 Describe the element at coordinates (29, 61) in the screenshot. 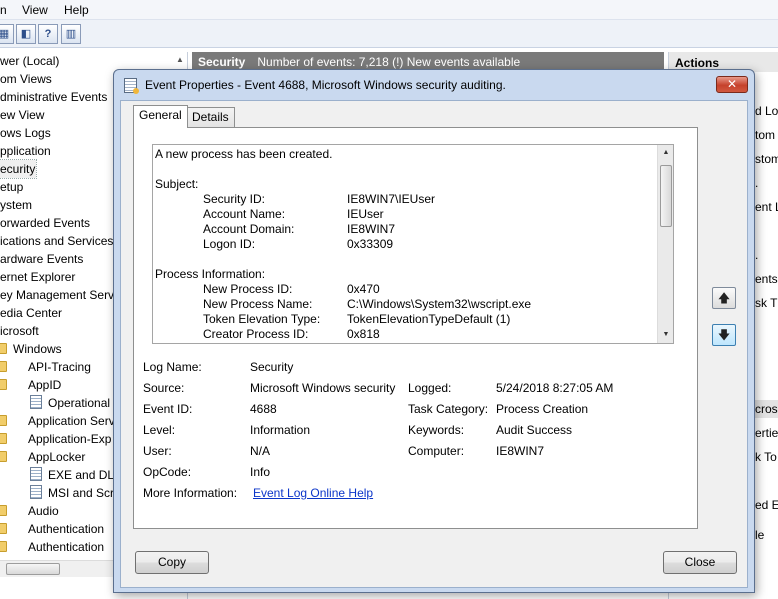

I see `tree-item-root: wer (Local)` at that location.